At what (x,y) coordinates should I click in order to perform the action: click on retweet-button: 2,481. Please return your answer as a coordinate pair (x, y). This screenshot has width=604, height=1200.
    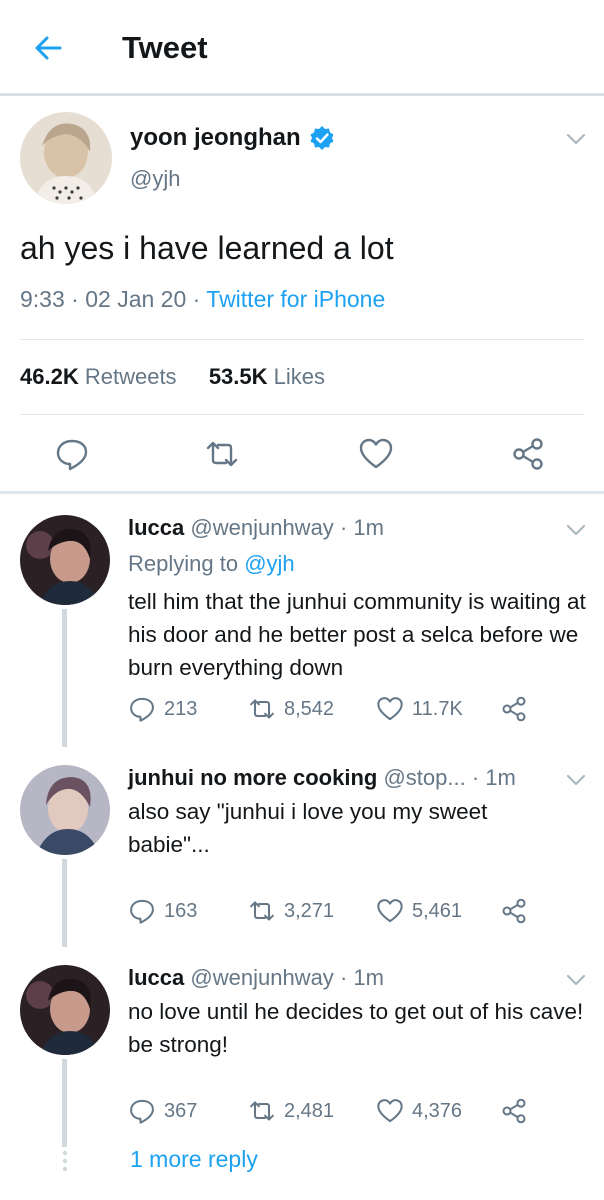
    Looking at the image, I should click on (312, 1111).